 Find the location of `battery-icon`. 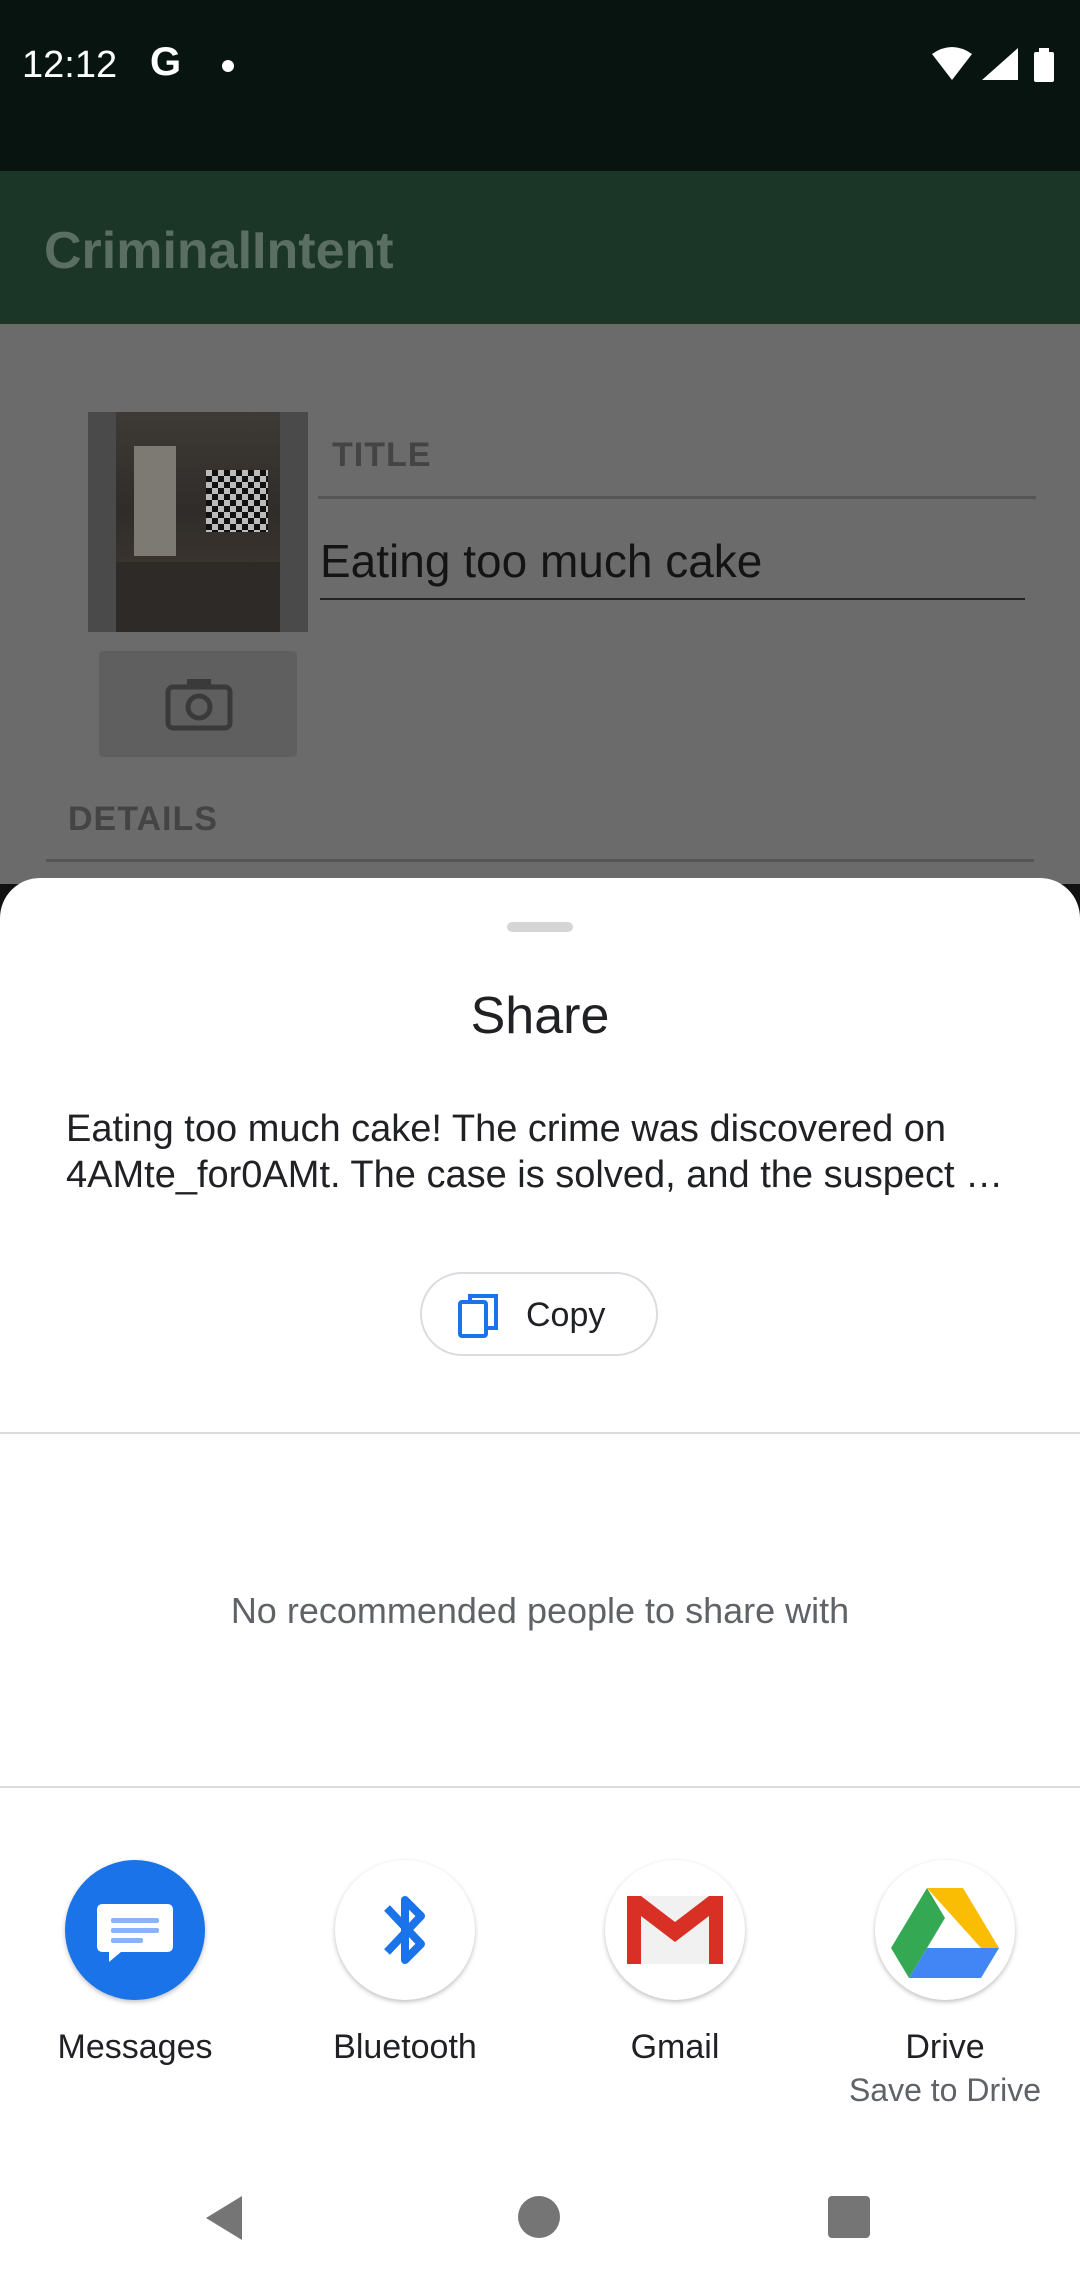

battery-icon is located at coordinates (1044, 65).